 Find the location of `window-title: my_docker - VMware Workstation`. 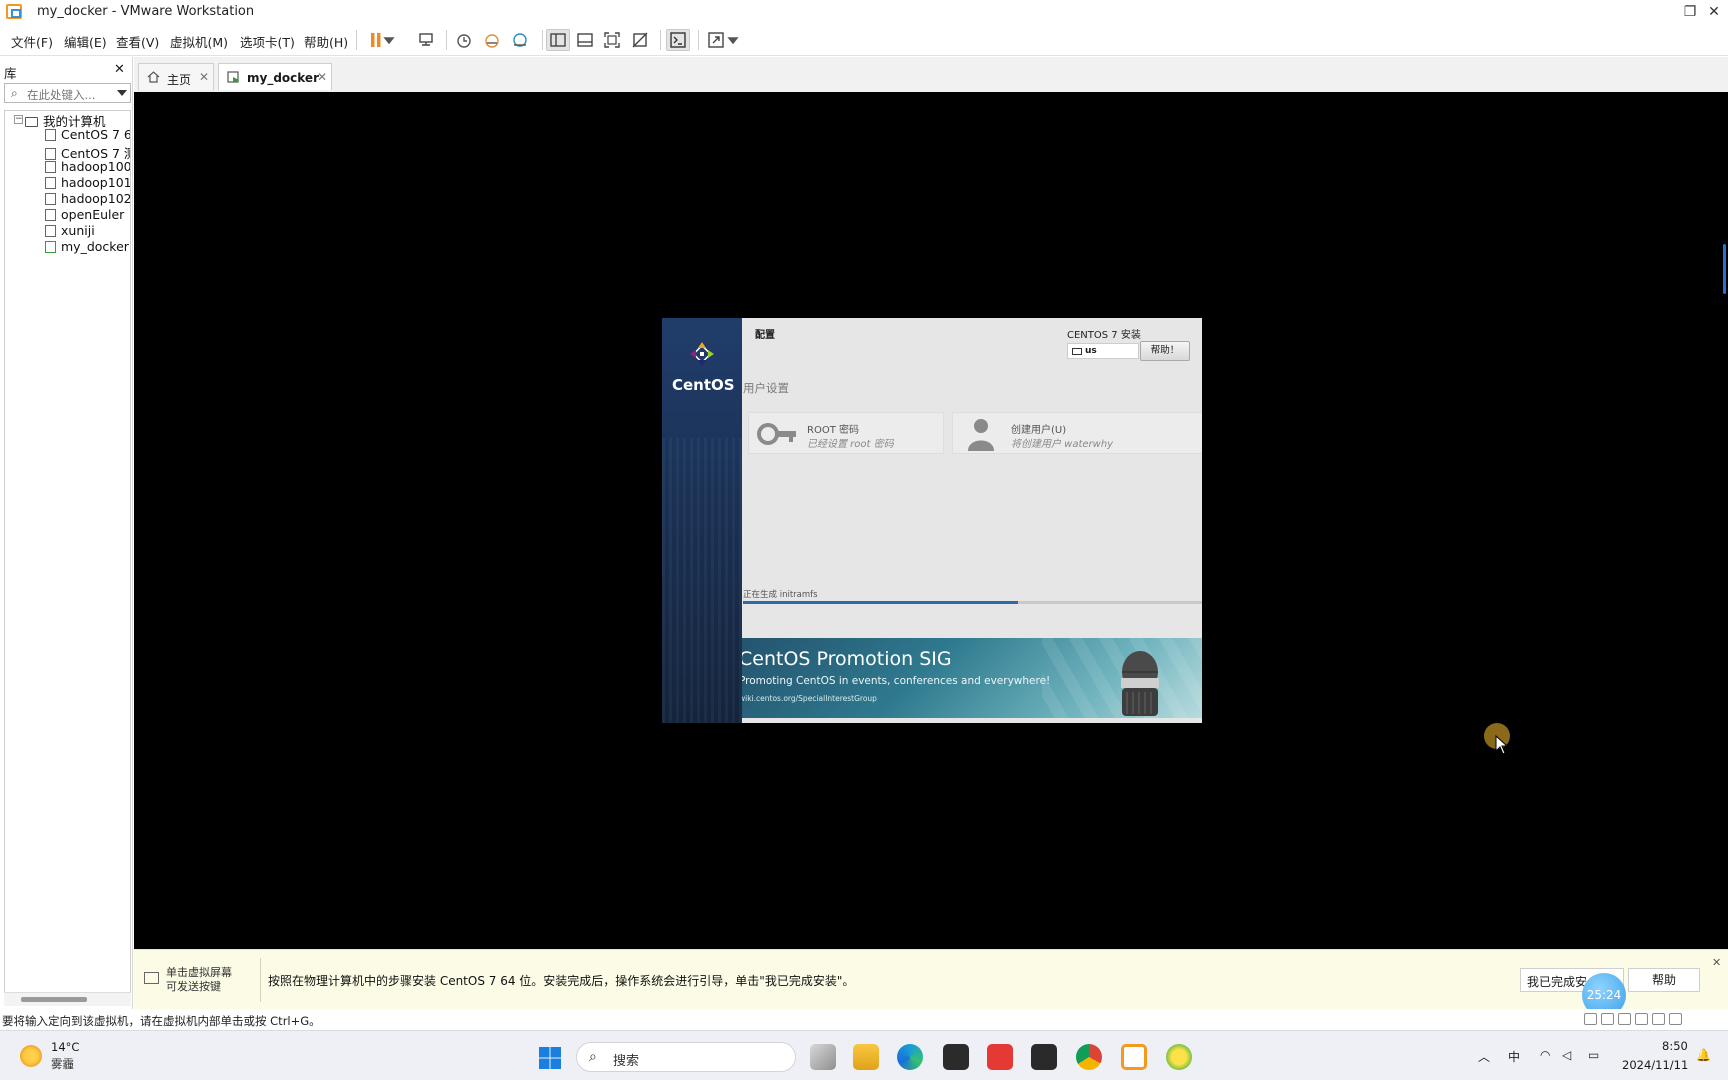

window-title: my_docker - VMware Workstation is located at coordinates (146, 11).